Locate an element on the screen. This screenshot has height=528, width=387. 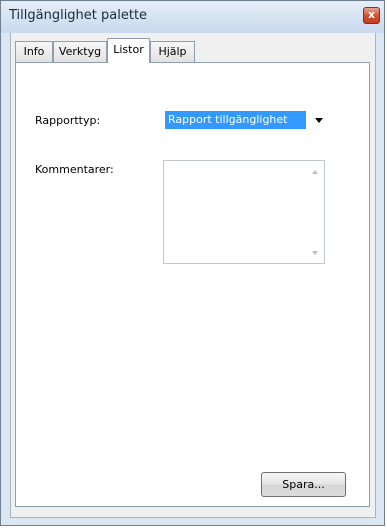
report-type-select: Rapport tillgänglighet is located at coordinates (245, 120).